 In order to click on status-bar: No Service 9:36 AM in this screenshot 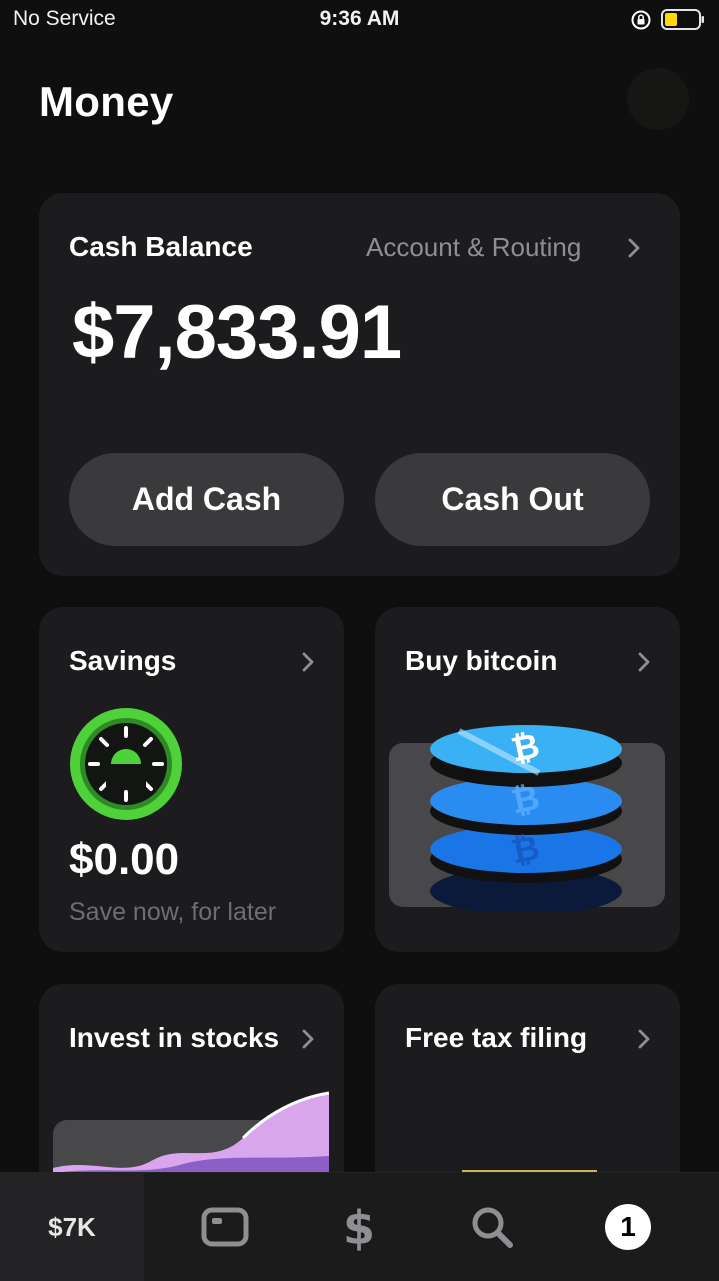, I will do `click(359, 20)`.